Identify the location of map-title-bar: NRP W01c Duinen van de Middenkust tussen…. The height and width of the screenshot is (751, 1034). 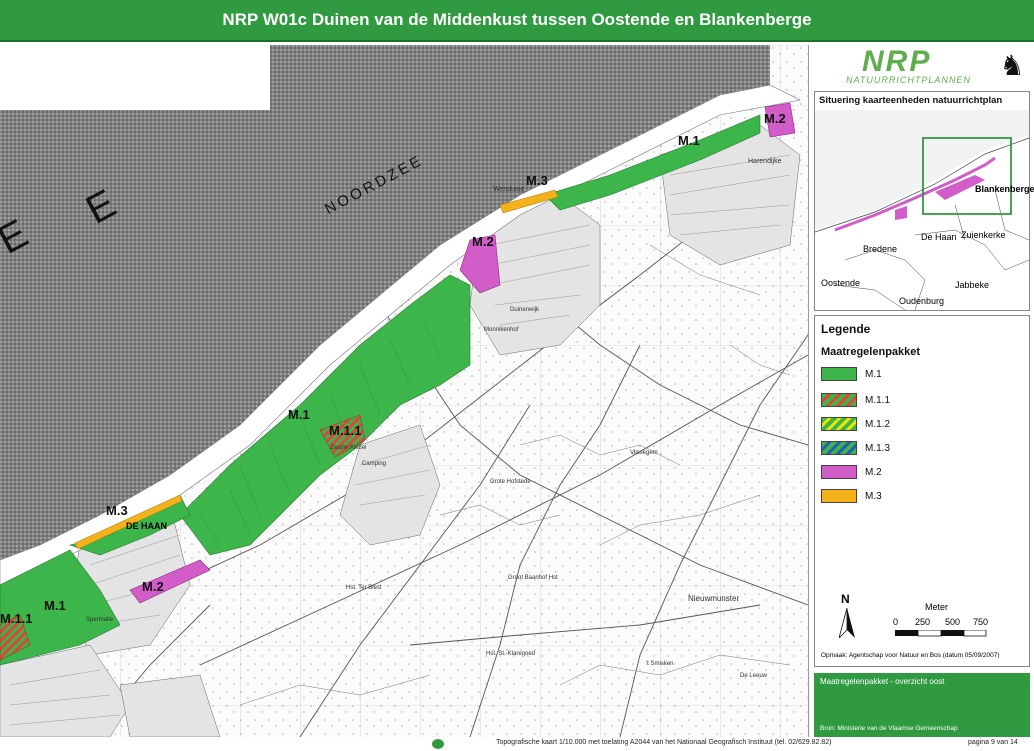
(517, 21).